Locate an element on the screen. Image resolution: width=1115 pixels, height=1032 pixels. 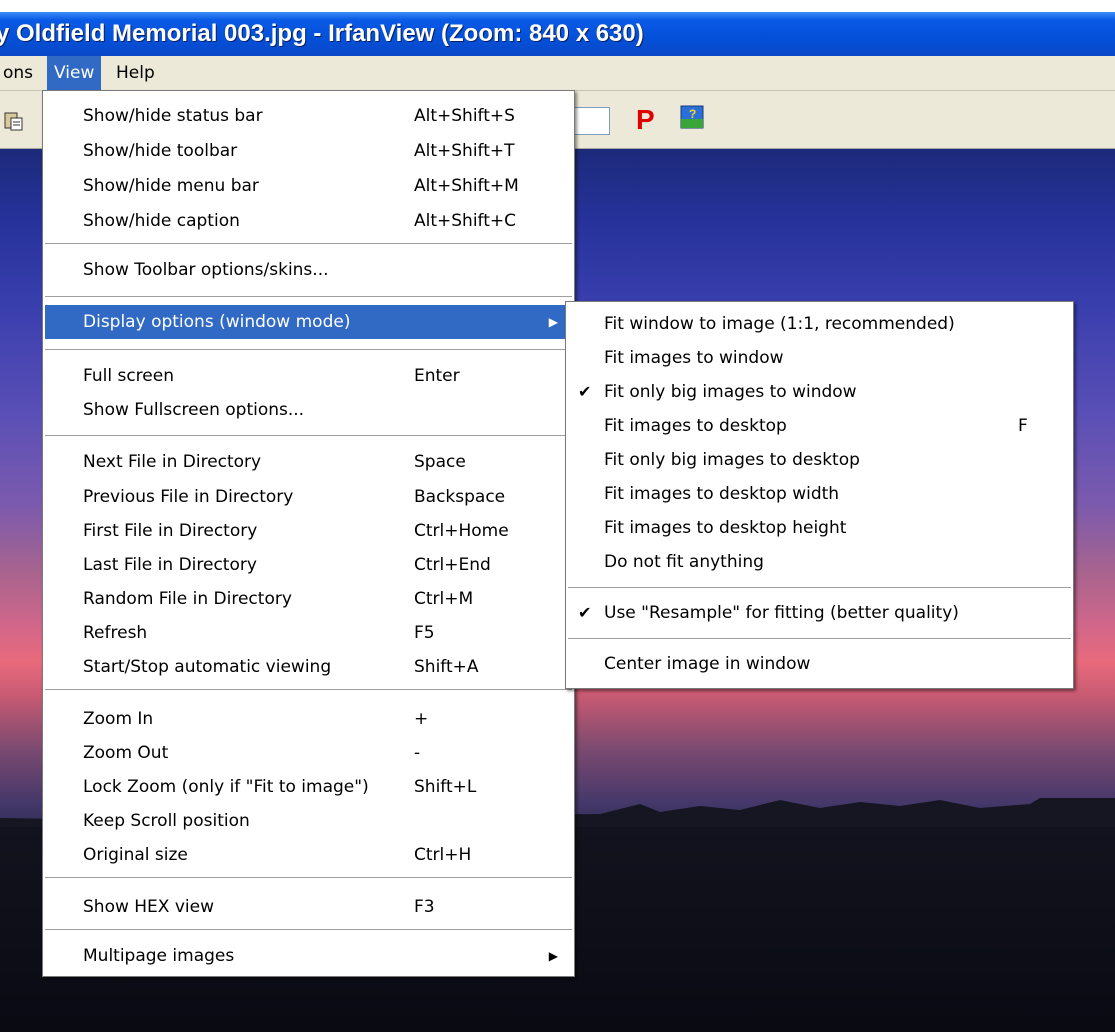
menu-item-zoom-in: Zoom In + is located at coordinates (308, 719).